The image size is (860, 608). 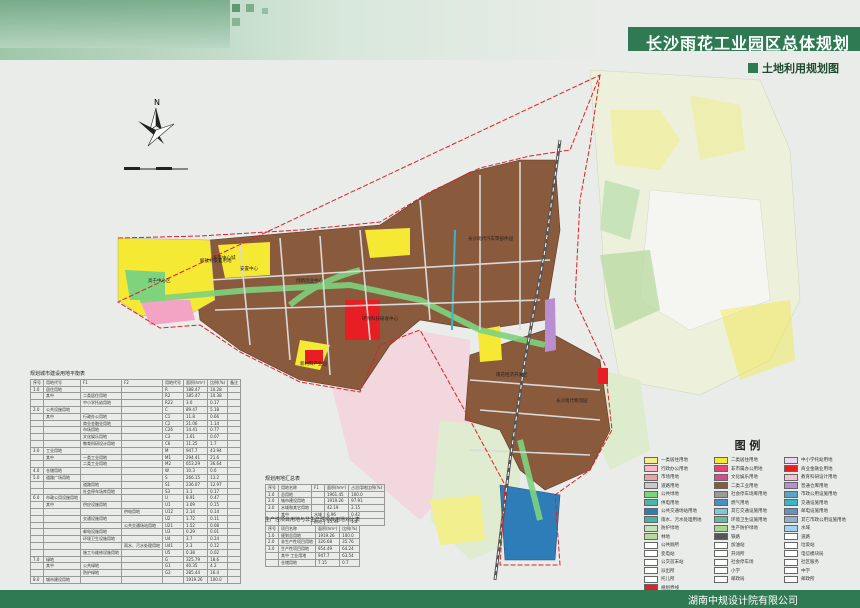 I want to click on legend-label: 环境卫生设施用地, so click(x=749, y=520).